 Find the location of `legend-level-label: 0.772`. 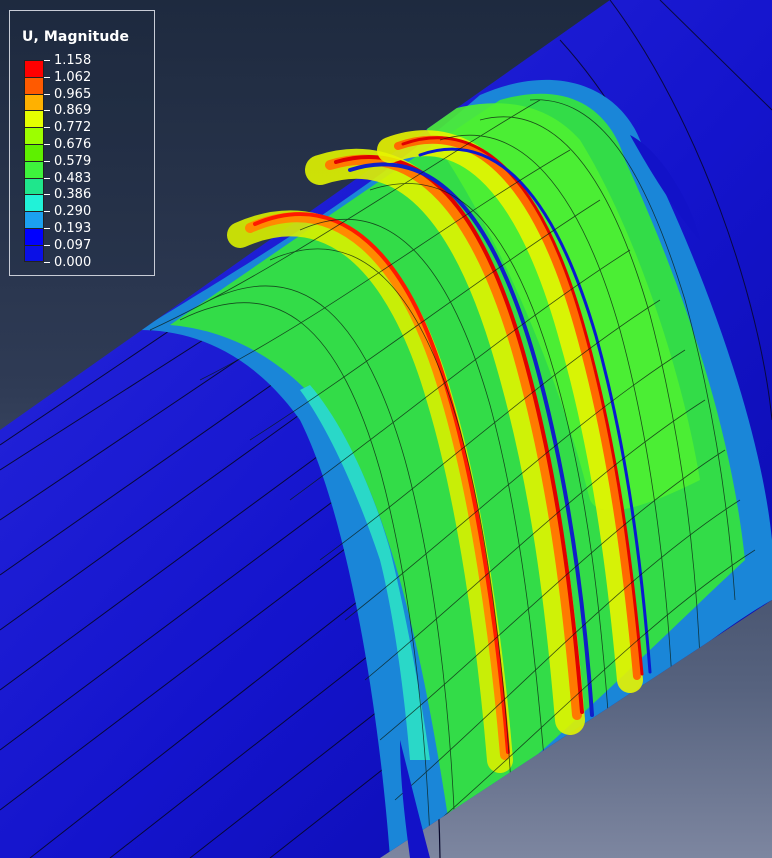

legend-level-label: 0.772 is located at coordinates (73, 128).